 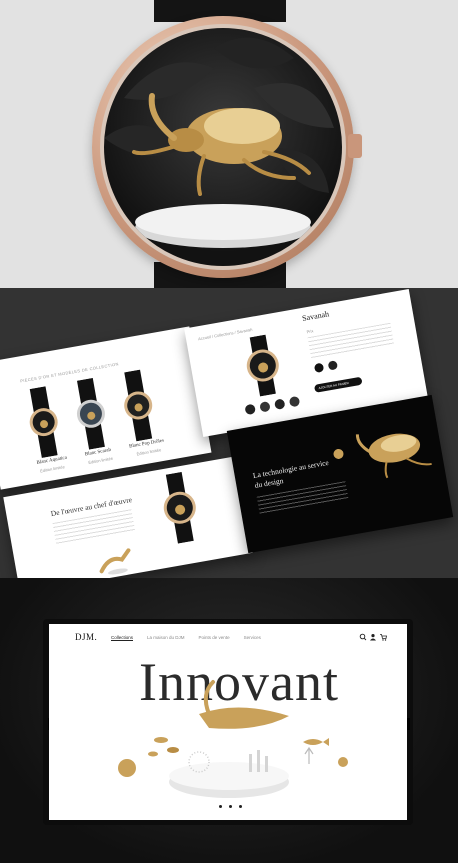 What do you see at coordinates (252, 638) in the screenshot?
I see `nav-services: Services` at bounding box center [252, 638].